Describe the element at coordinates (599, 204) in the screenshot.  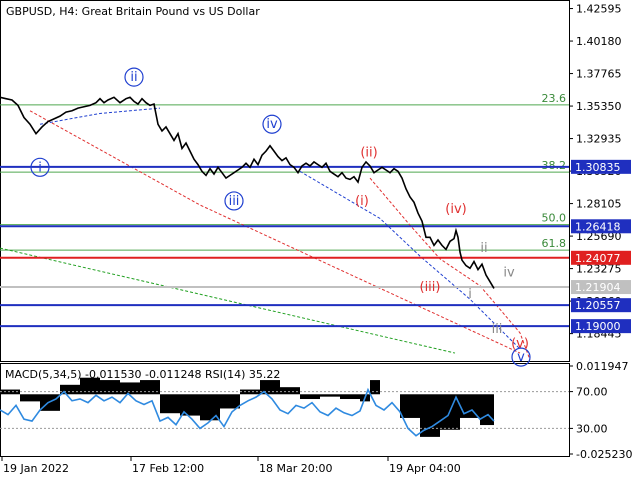
I see `price-tick-label: 1.28105` at that location.